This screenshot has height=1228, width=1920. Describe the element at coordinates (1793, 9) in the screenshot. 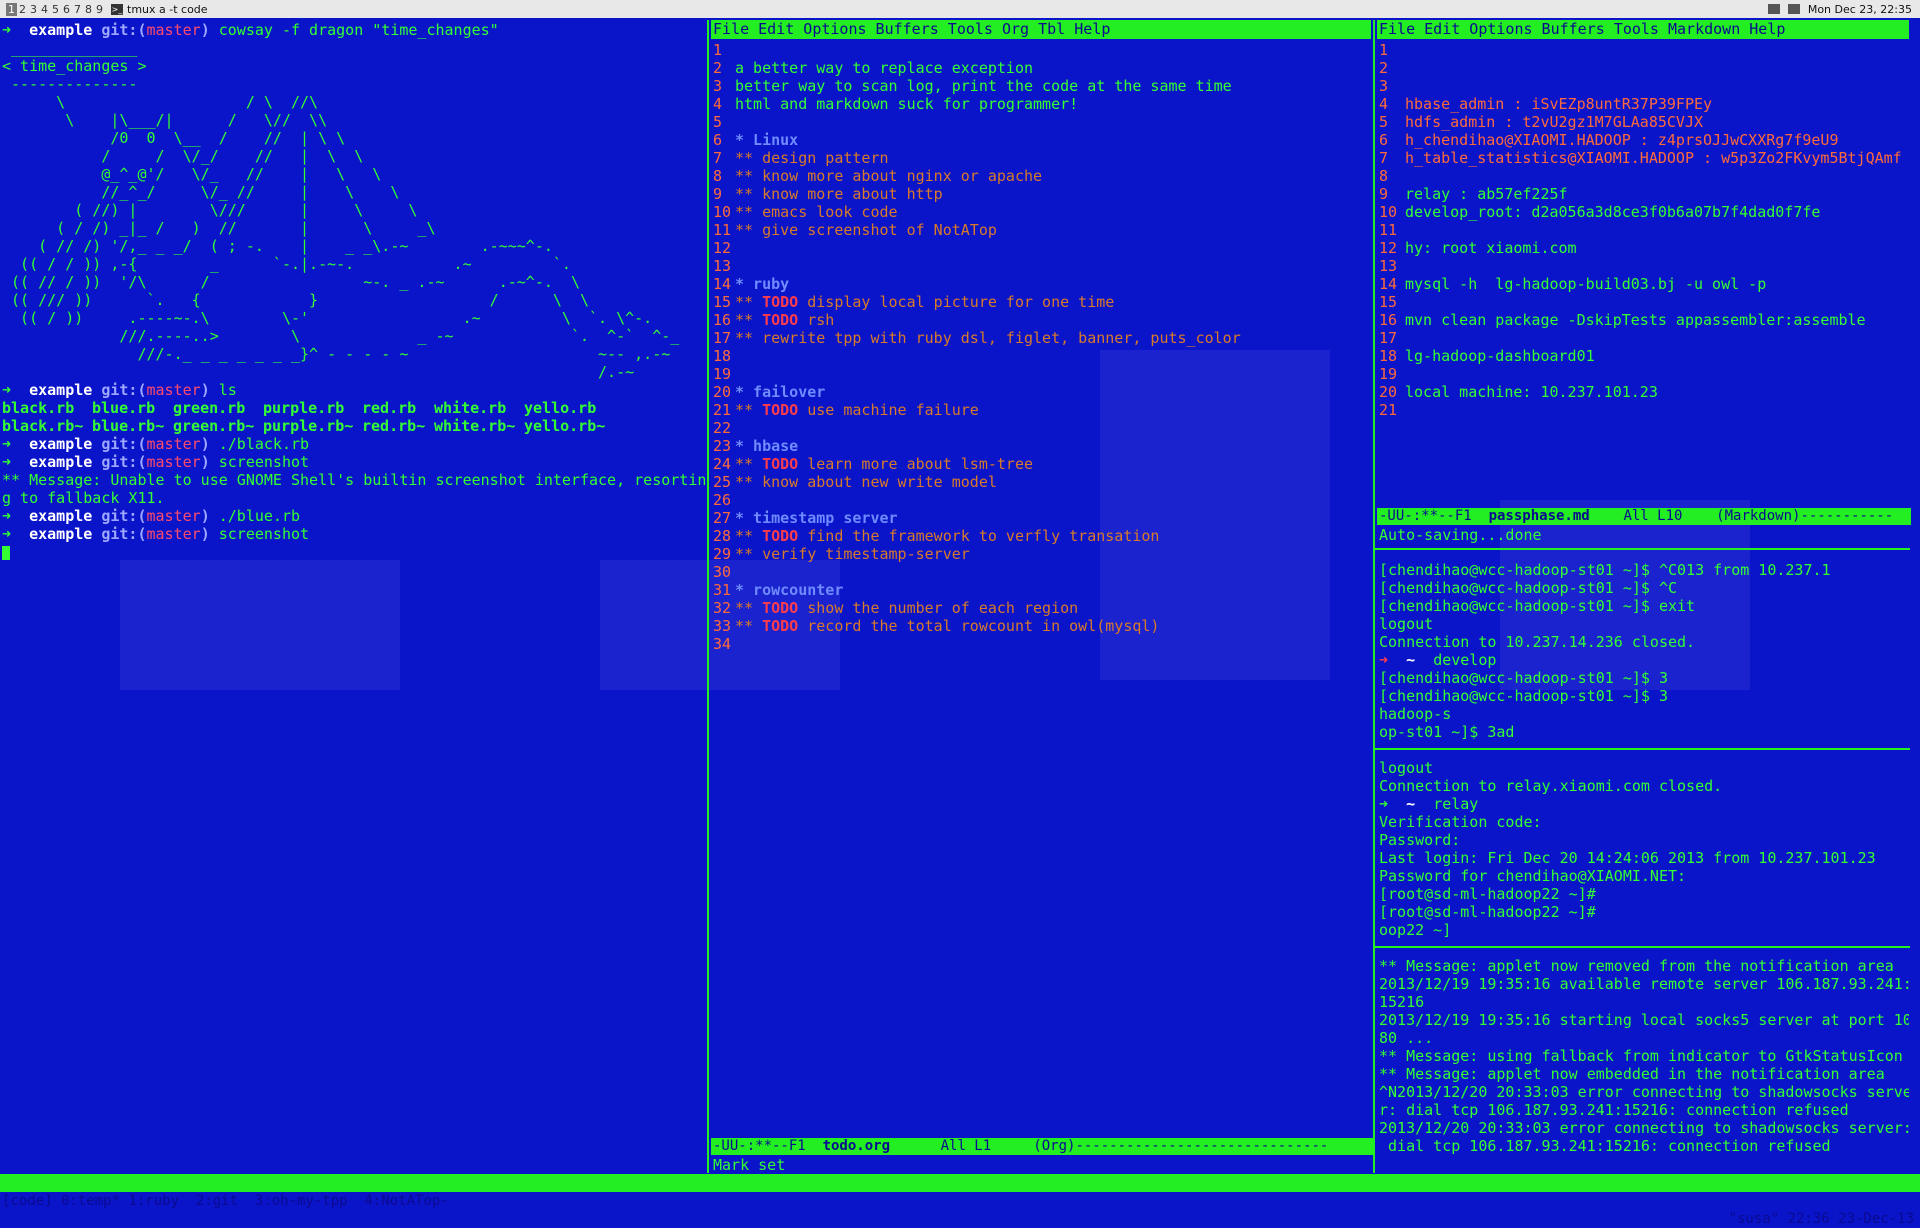

I see `network-icon` at that location.